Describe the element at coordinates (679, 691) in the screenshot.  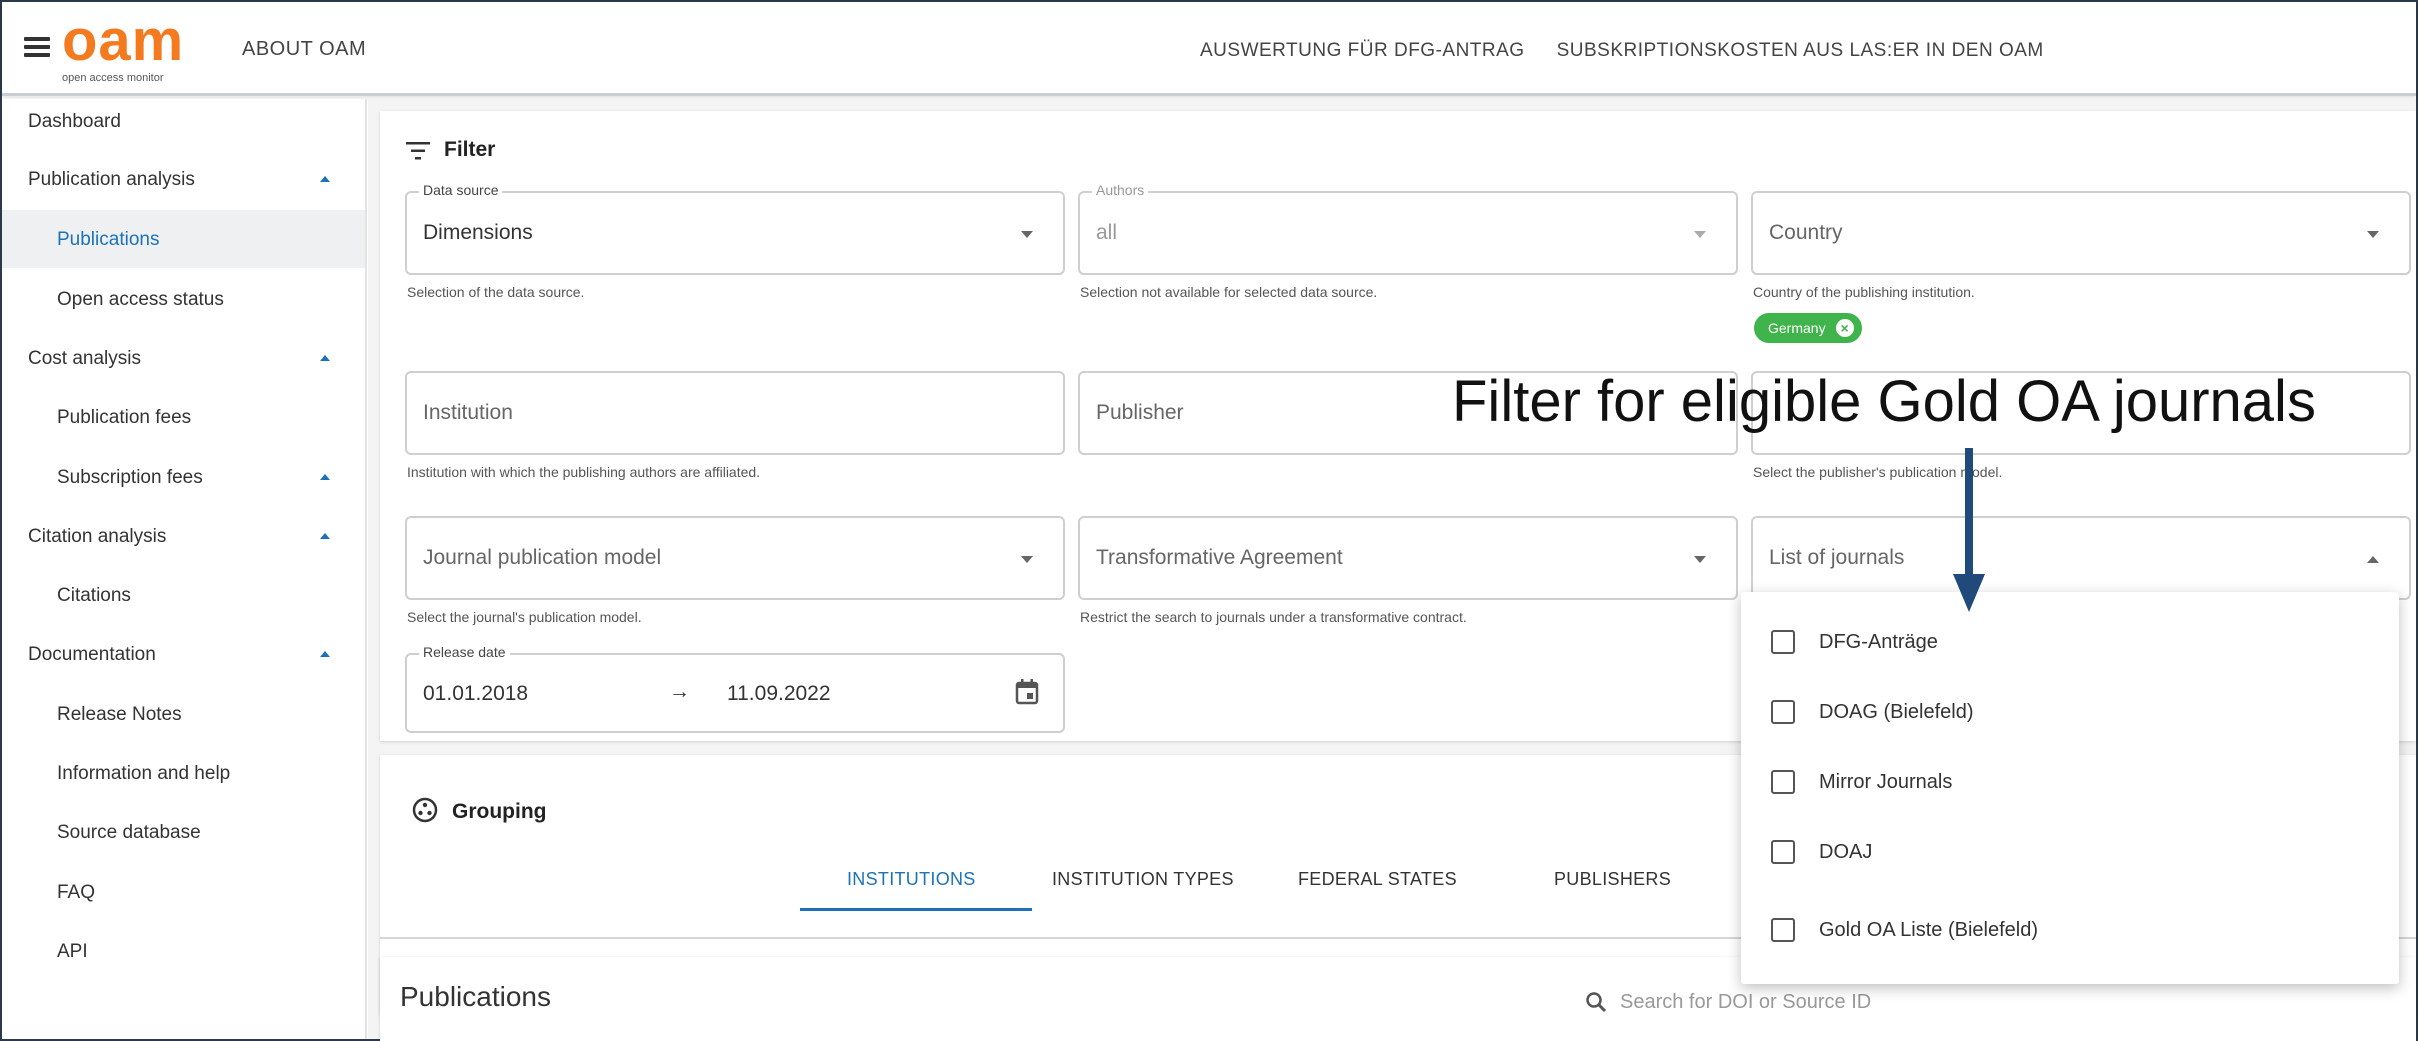
I see `date-range-arrow-icon: →` at that location.